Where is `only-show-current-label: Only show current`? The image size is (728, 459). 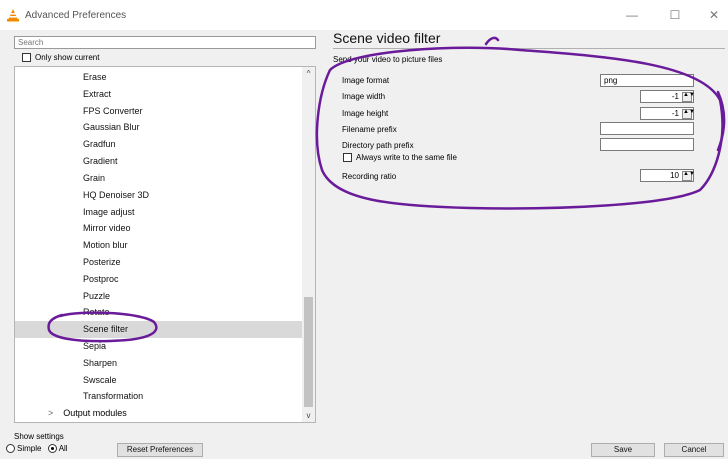 only-show-current-label: Only show current is located at coordinates (67, 57).